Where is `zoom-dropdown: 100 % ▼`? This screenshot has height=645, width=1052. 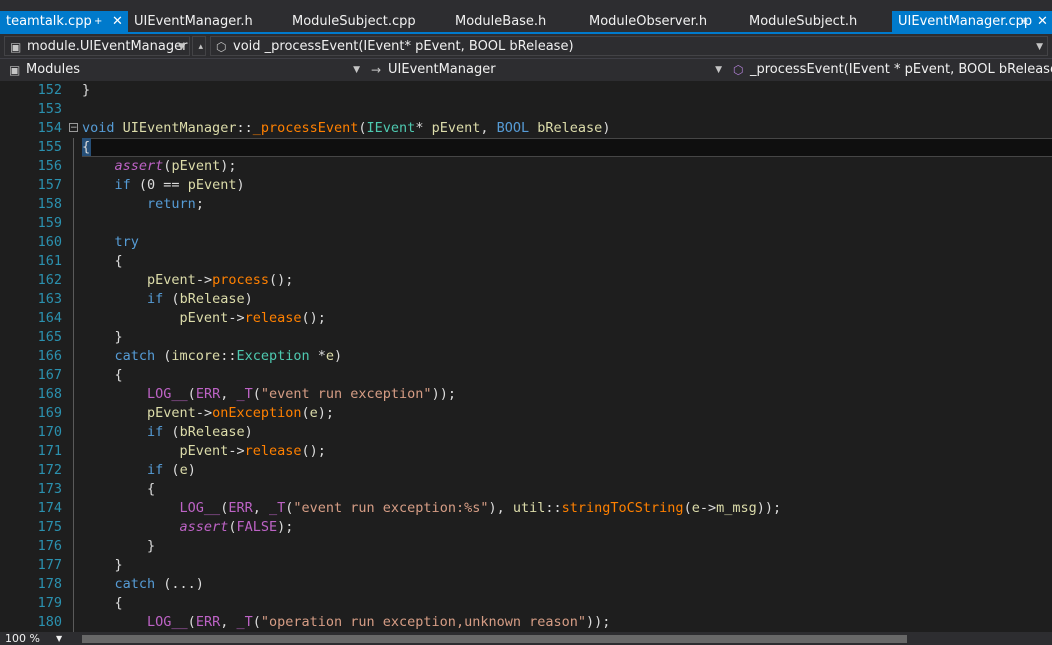 zoom-dropdown: 100 % ▼ is located at coordinates (36, 638).